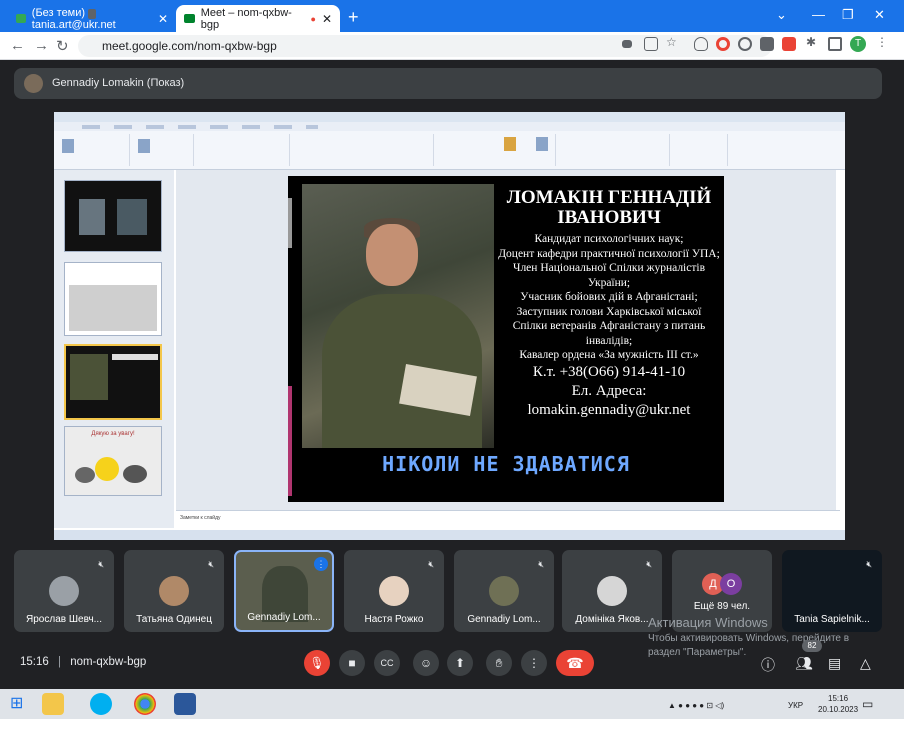  Describe the element at coordinates (865, 663) in the screenshot. I see `activities-icon: △` at that location.